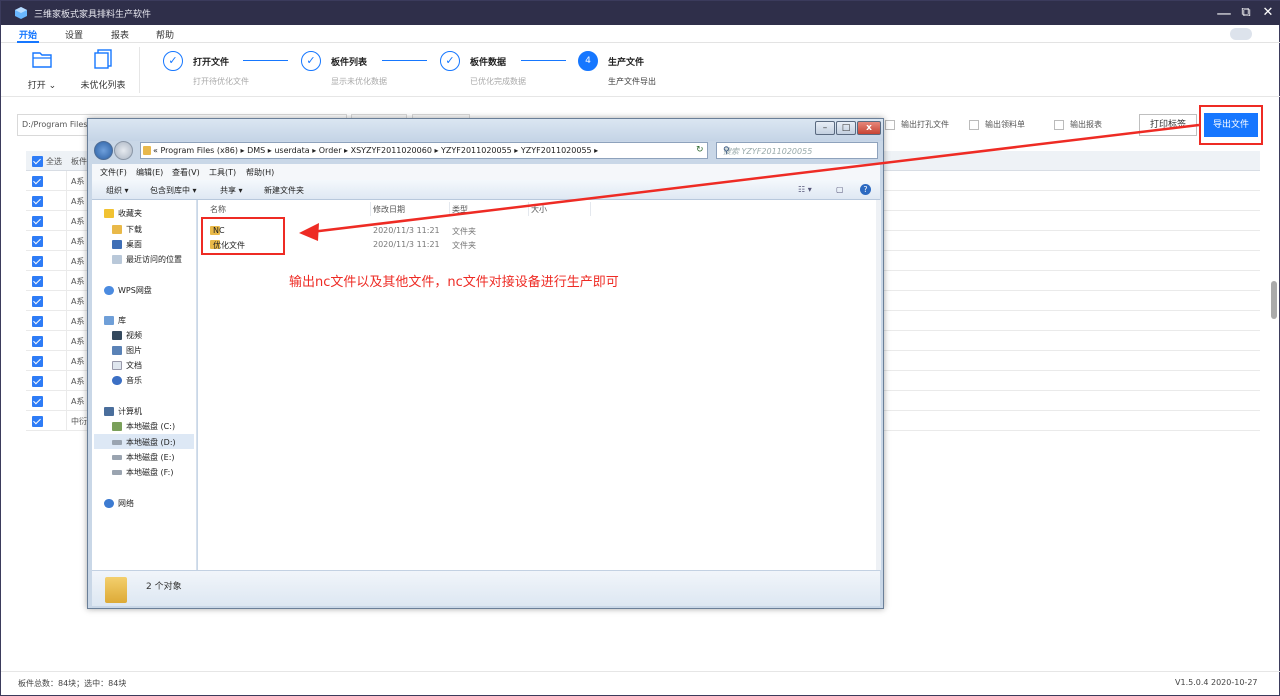  What do you see at coordinates (42, 60) in the screenshot?
I see `folder-icon` at bounding box center [42, 60].